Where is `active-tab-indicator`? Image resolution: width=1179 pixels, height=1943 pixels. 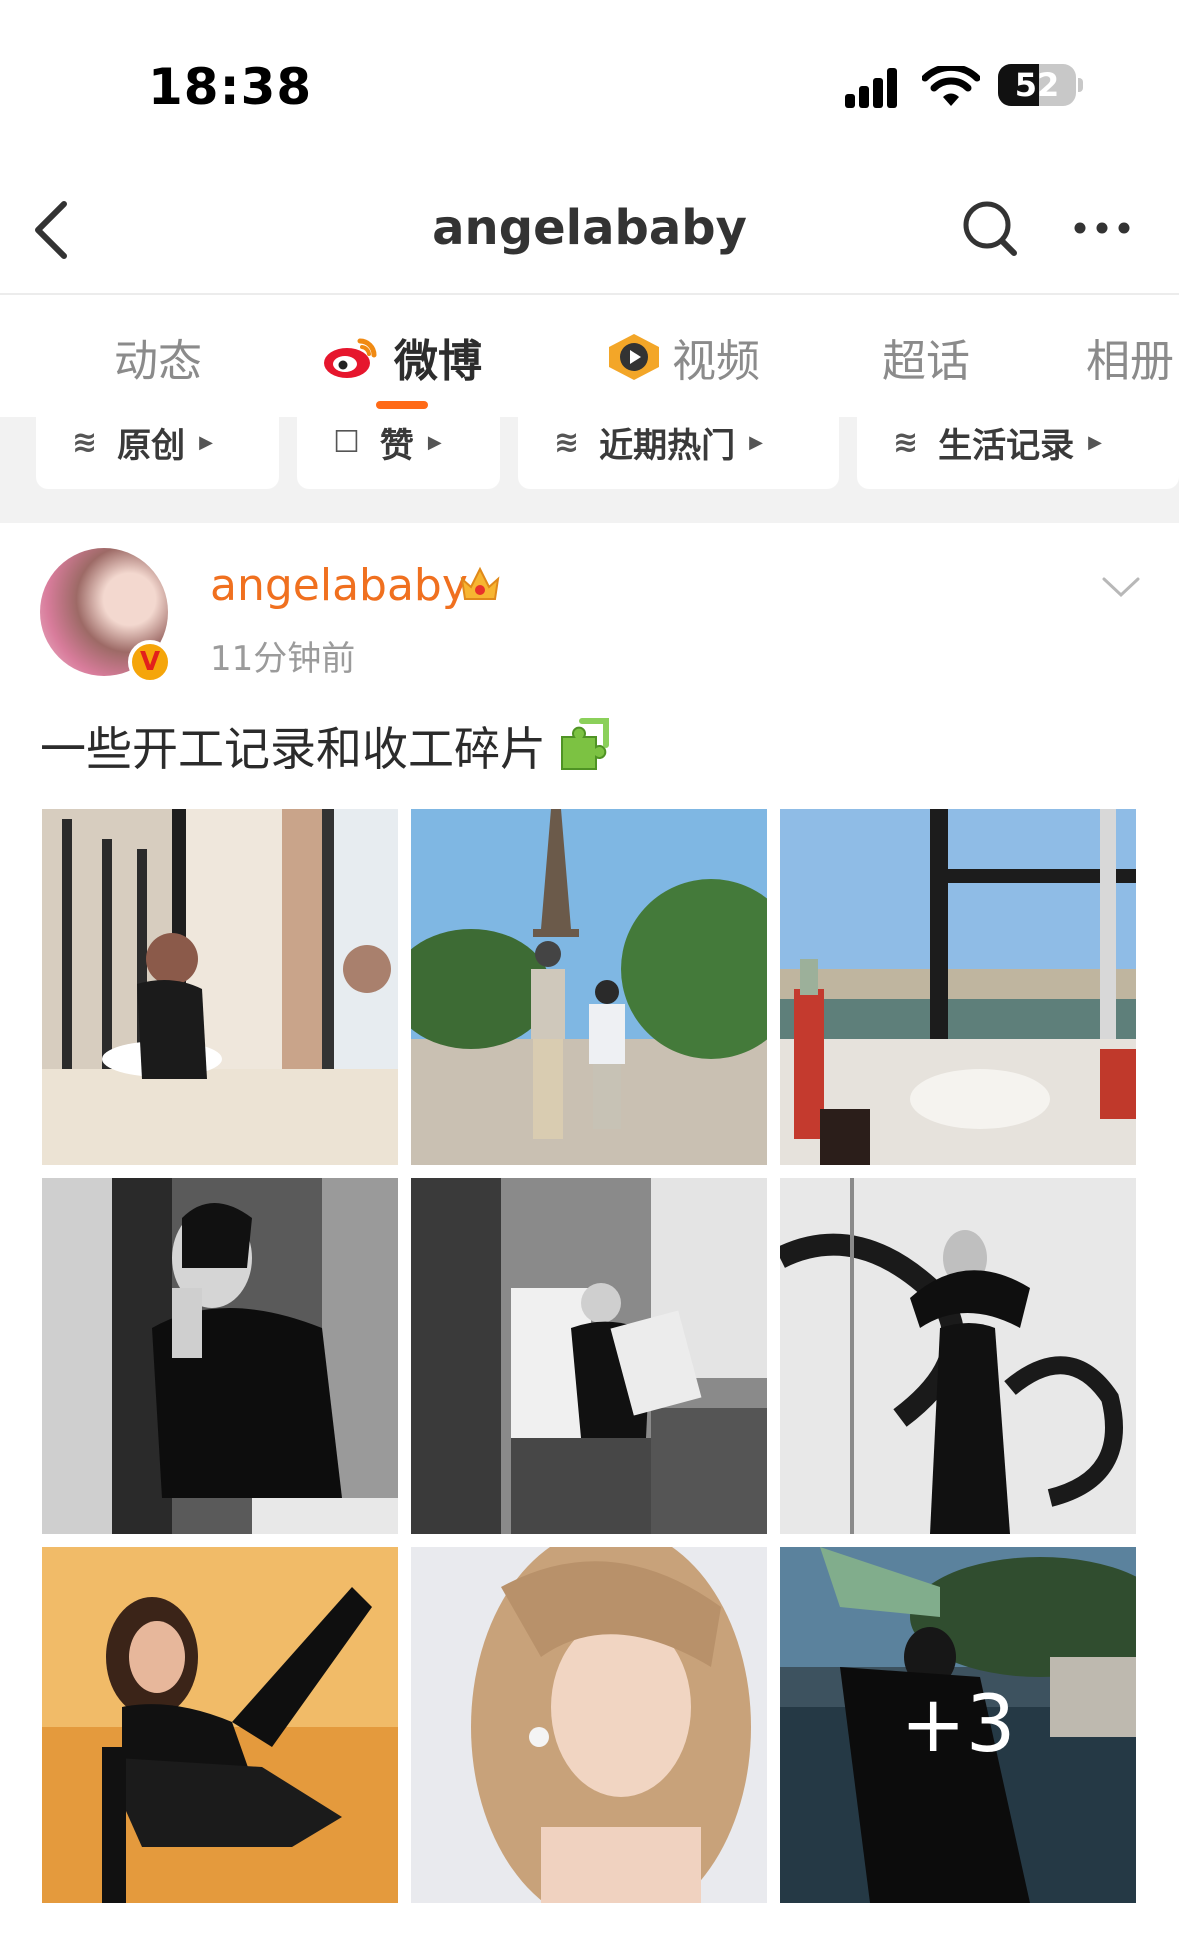 active-tab-indicator is located at coordinates (402, 405).